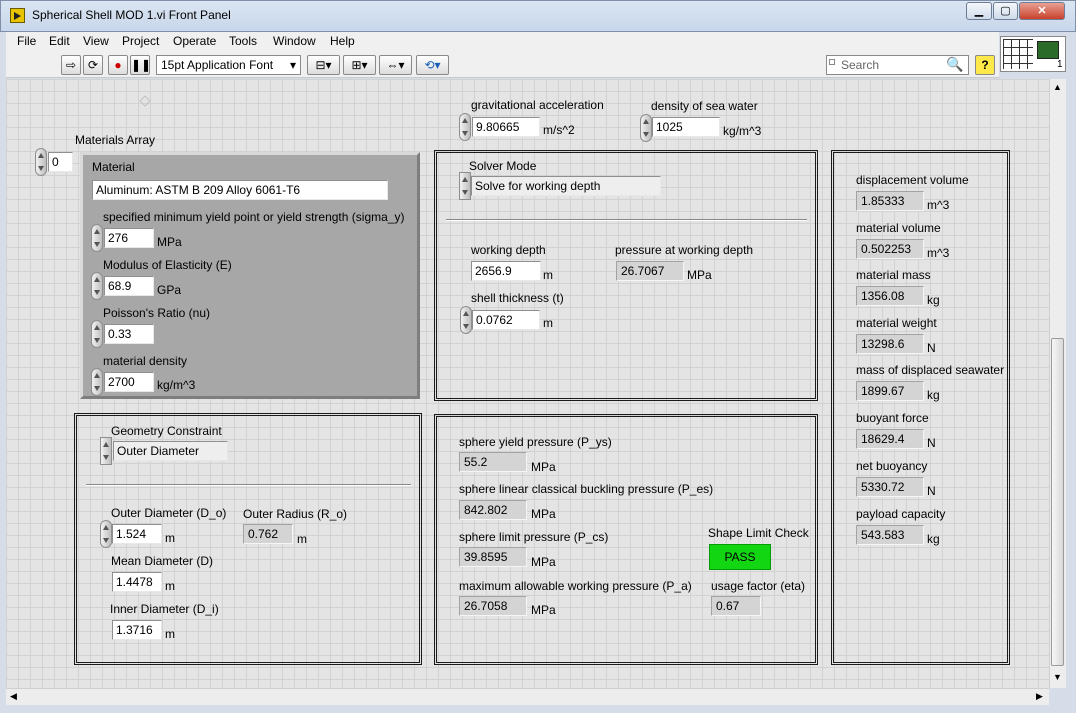 The image size is (1076, 713). I want to click on minimize-button: ▁, so click(979, 11).